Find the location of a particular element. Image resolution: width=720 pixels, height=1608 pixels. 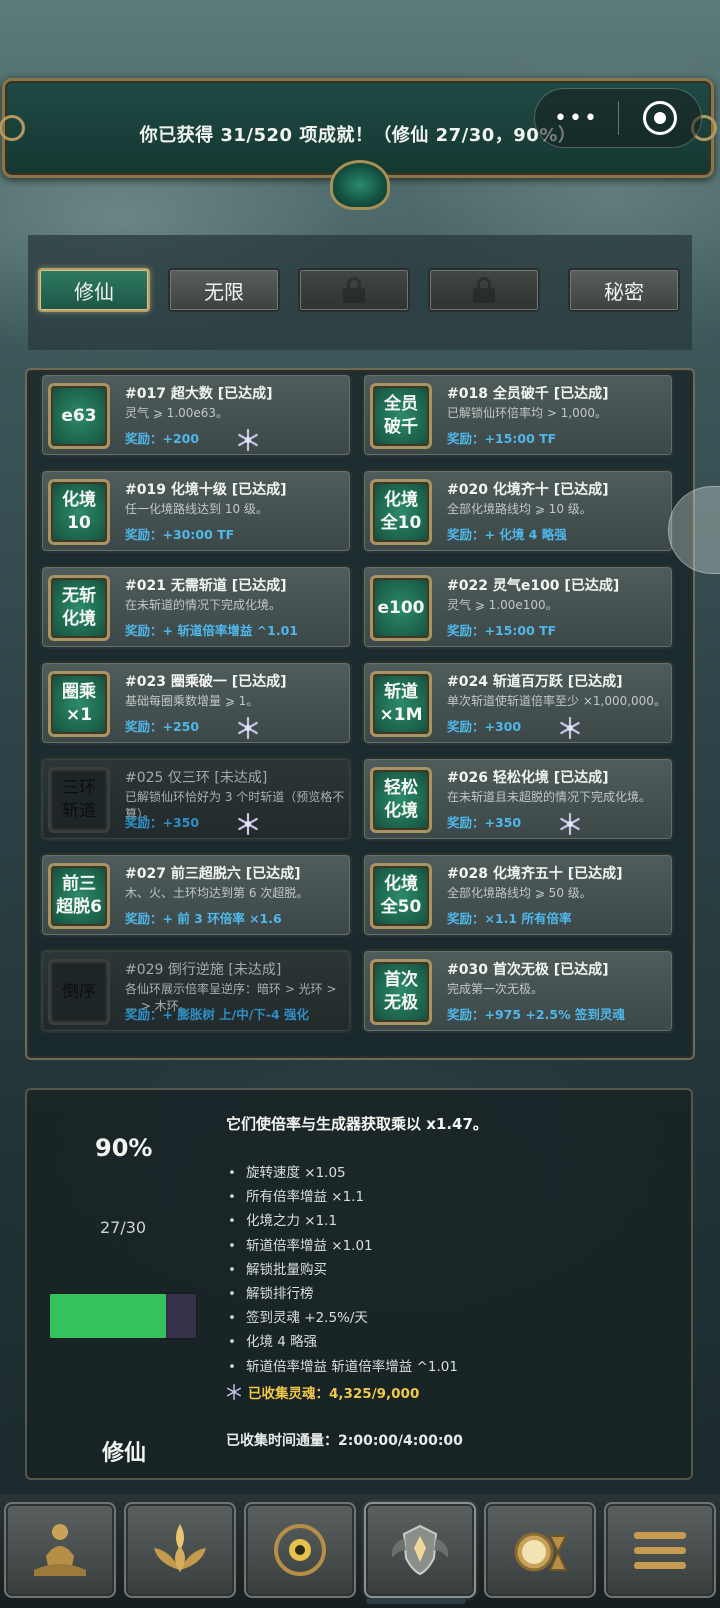

achievement-badge: 前三 超脱6 is located at coordinates (79, 896).